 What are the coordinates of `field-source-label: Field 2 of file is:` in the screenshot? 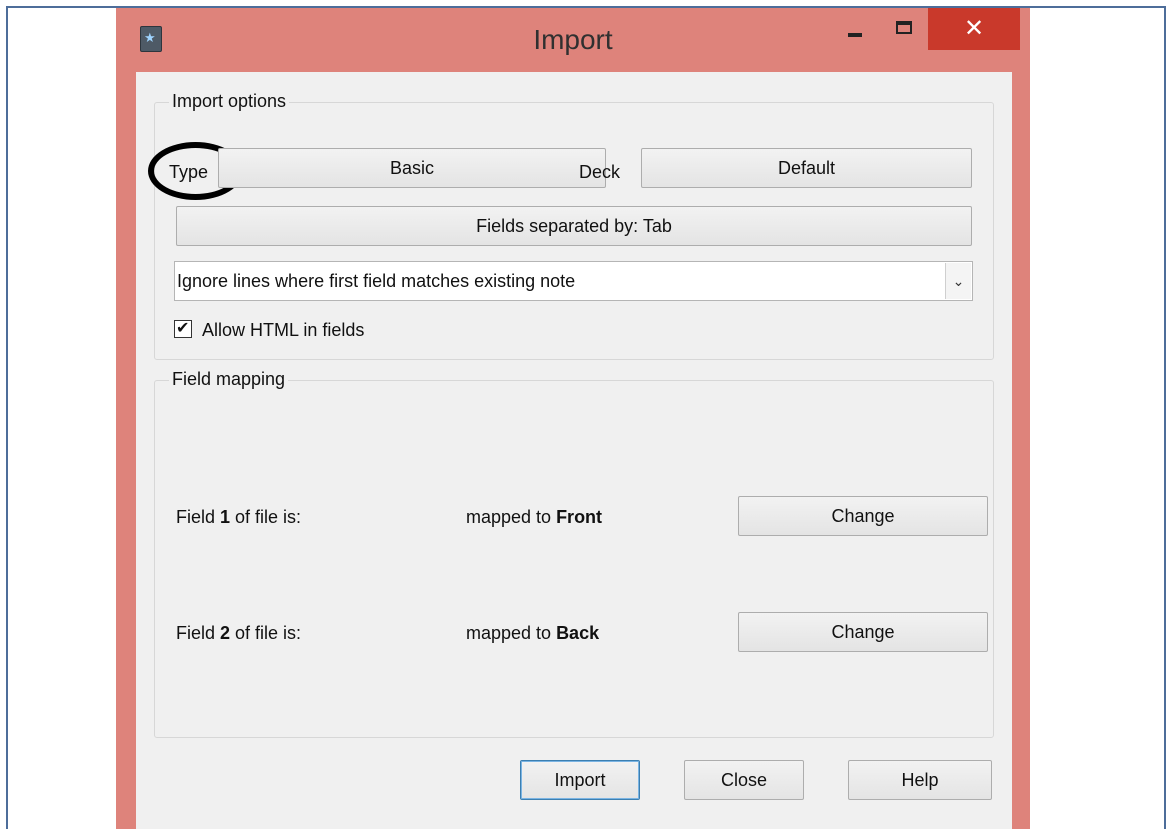 It's located at (238, 633).